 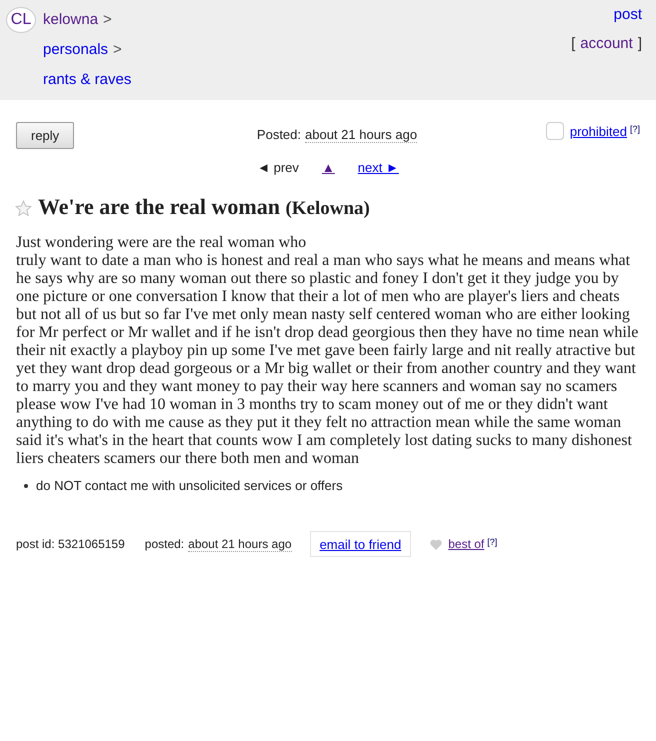 I want to click on nav-link: next ►, so click(x=378, y=167).